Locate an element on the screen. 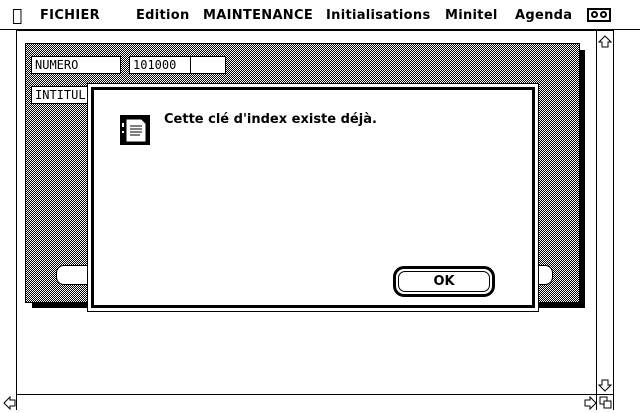  panel-shadow is located at coordinates (582, 179).